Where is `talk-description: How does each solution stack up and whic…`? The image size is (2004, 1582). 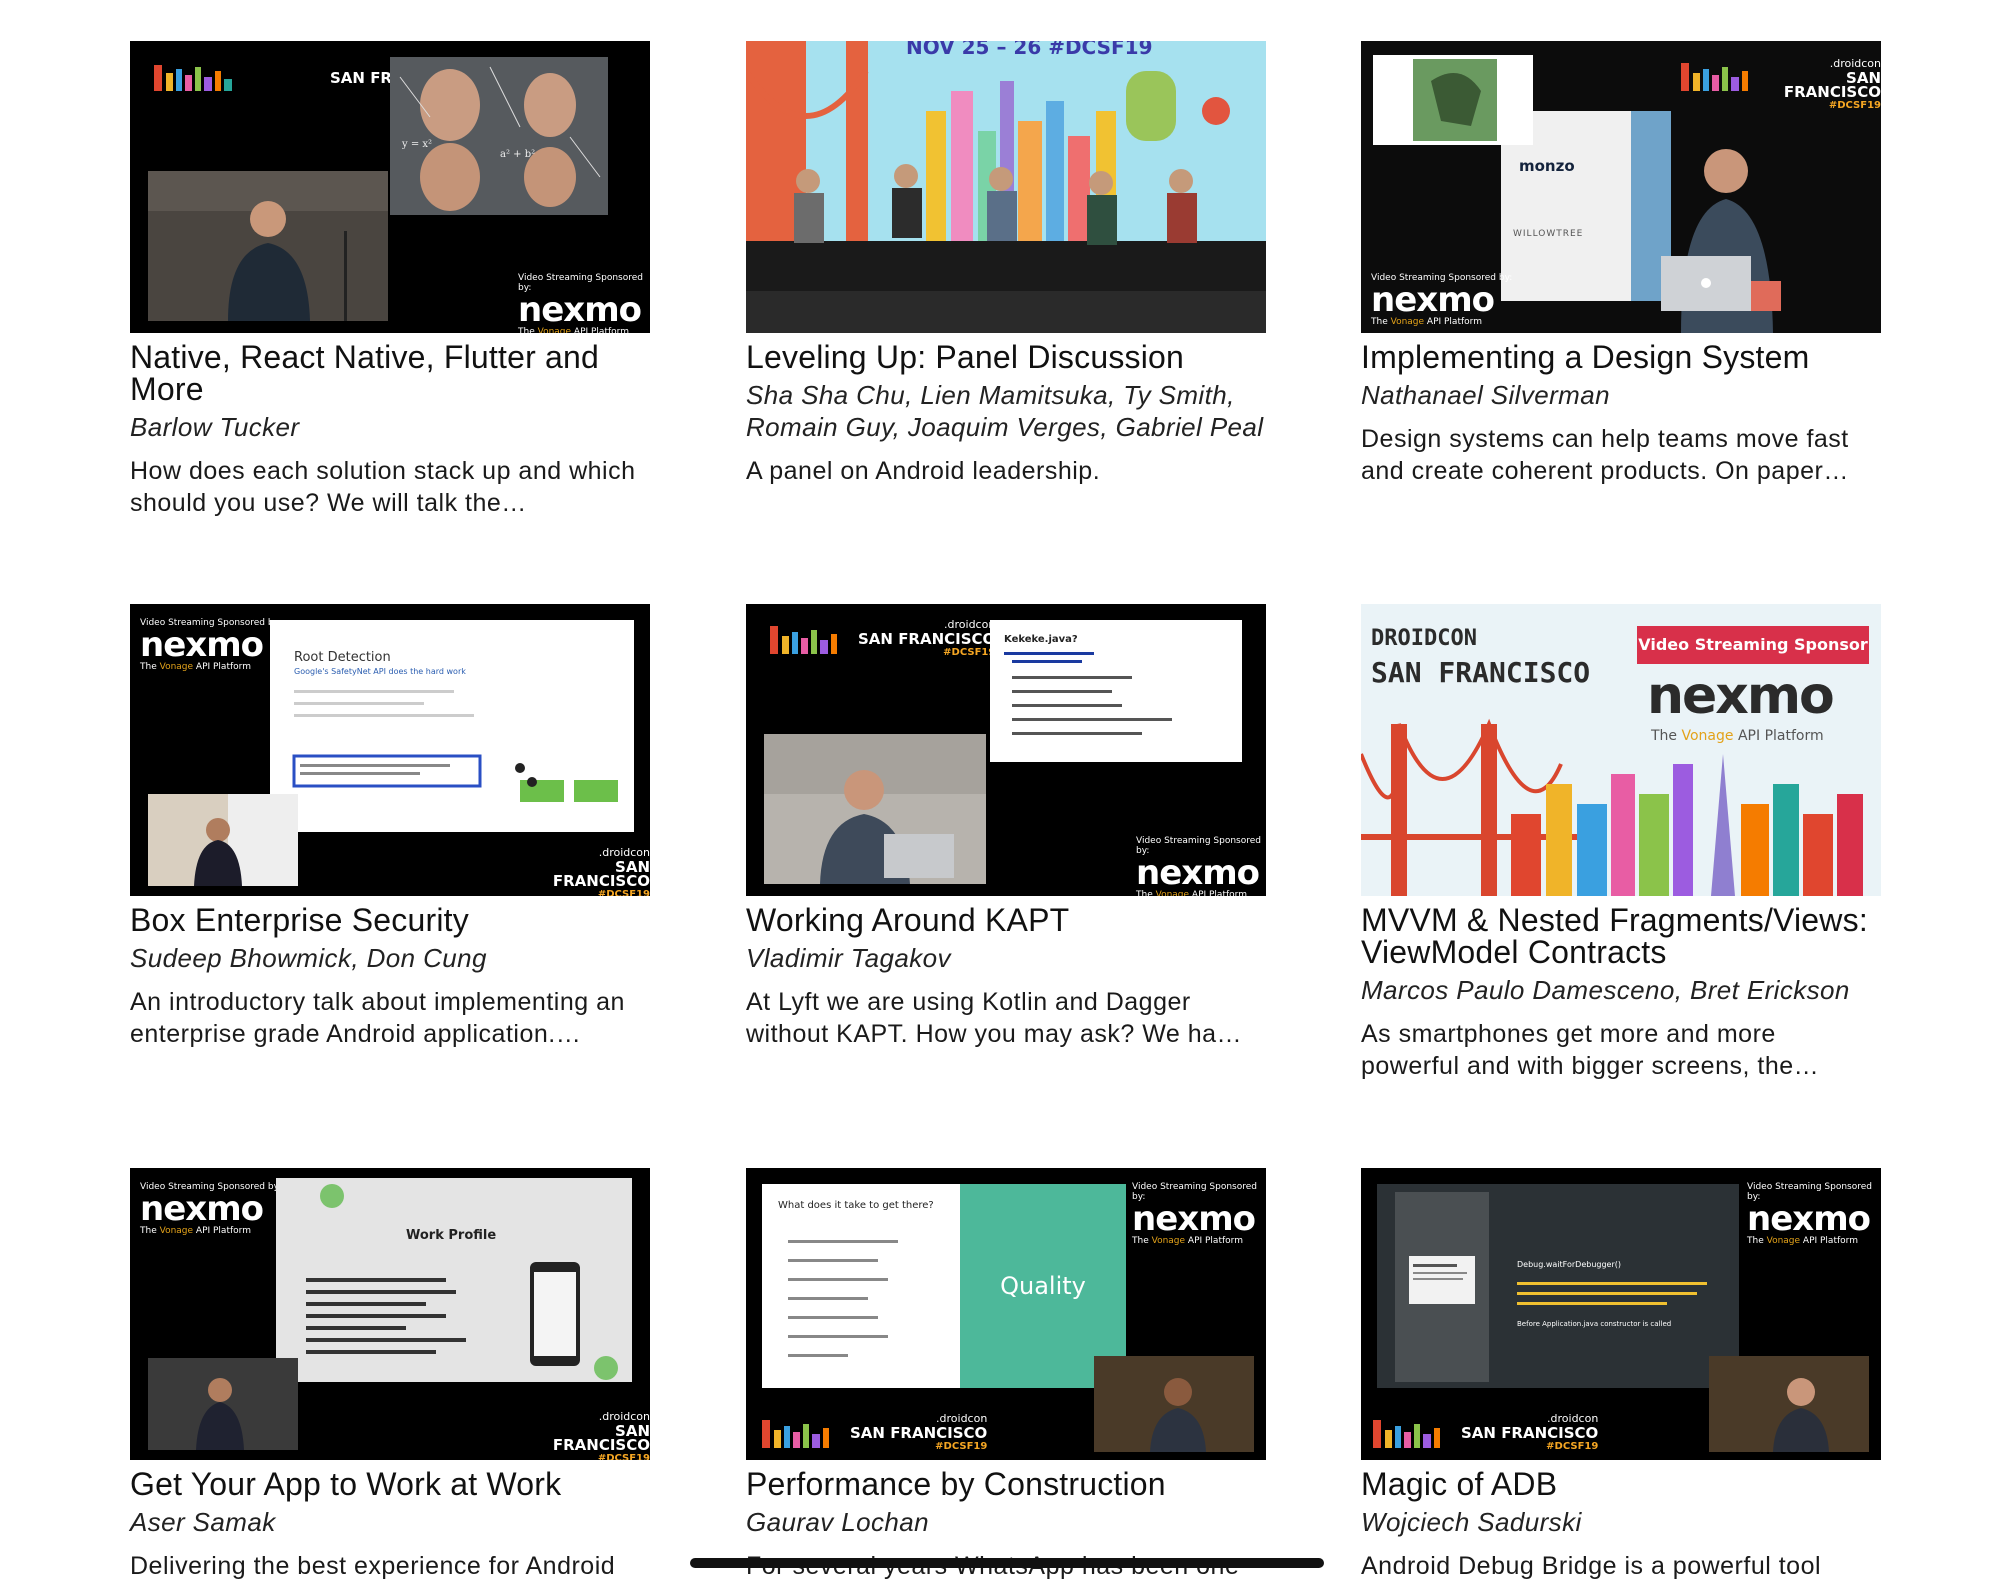 talk-description: How does each solution stack up and whic… is located at coordinates (383, 487).